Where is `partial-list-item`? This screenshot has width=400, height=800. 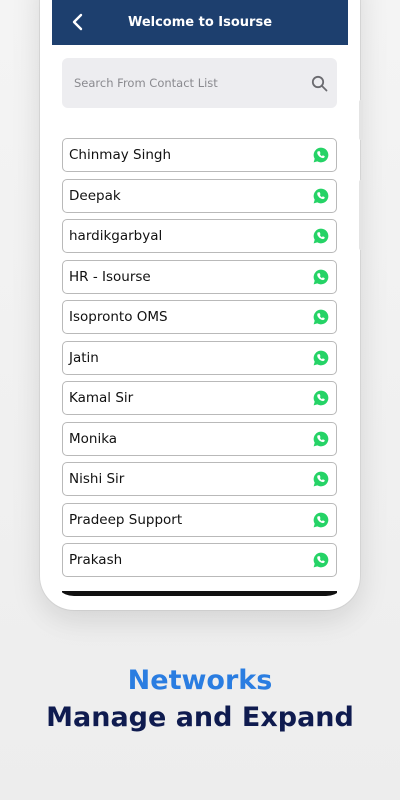 partial-list-item is located at coordinates (199, 593).